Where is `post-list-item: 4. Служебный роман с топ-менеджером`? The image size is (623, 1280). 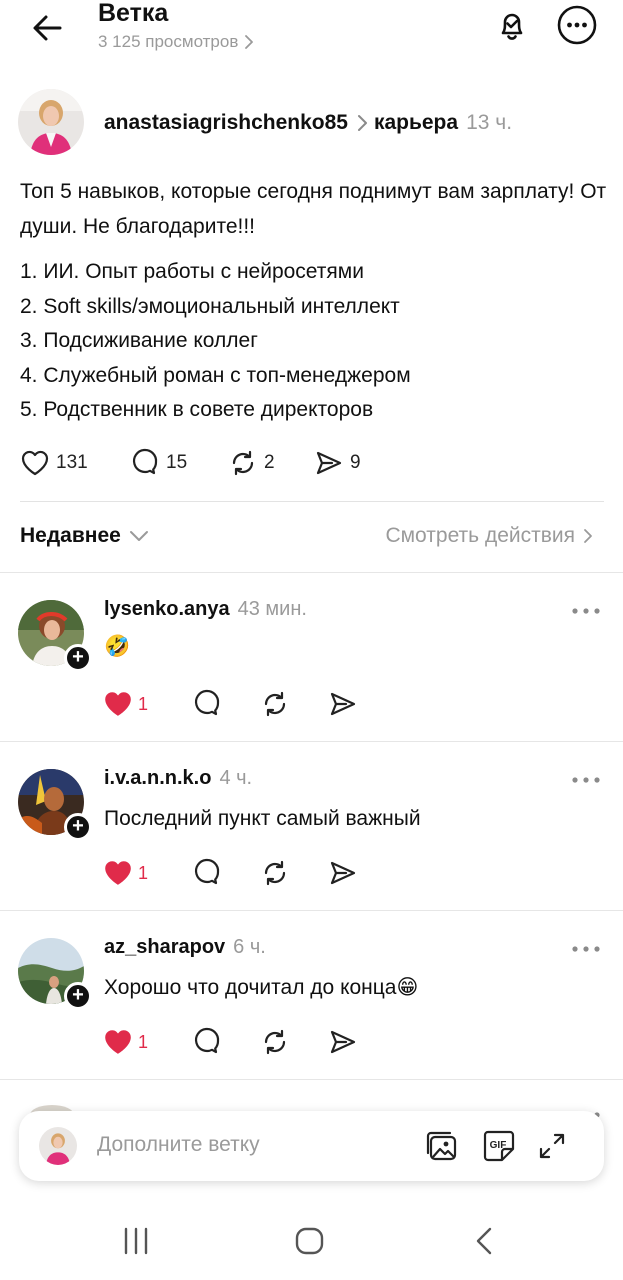
post-list-item: 4. Служебный роман с топ-менеджером is located at coordinates (215, 375).